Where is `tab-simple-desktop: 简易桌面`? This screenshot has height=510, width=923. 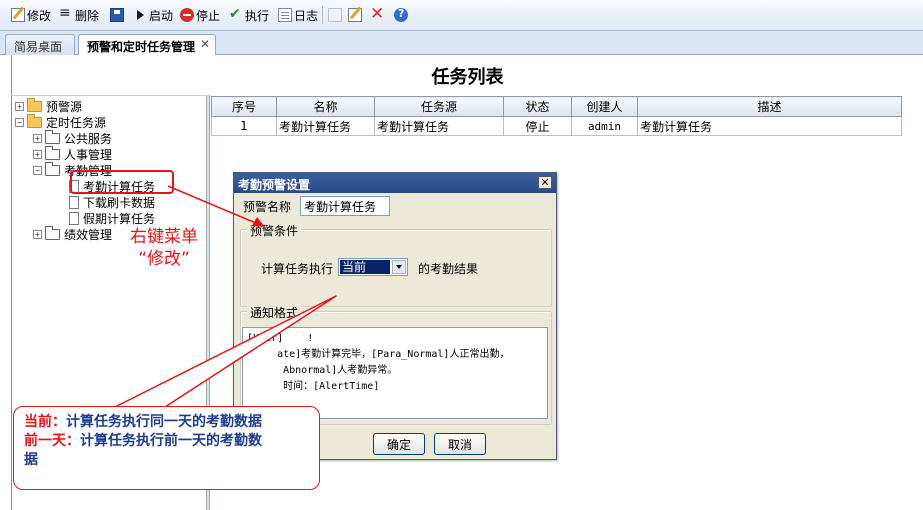 tab-simple-desktop: 简易桌面 is located at coordinates (40, 44).